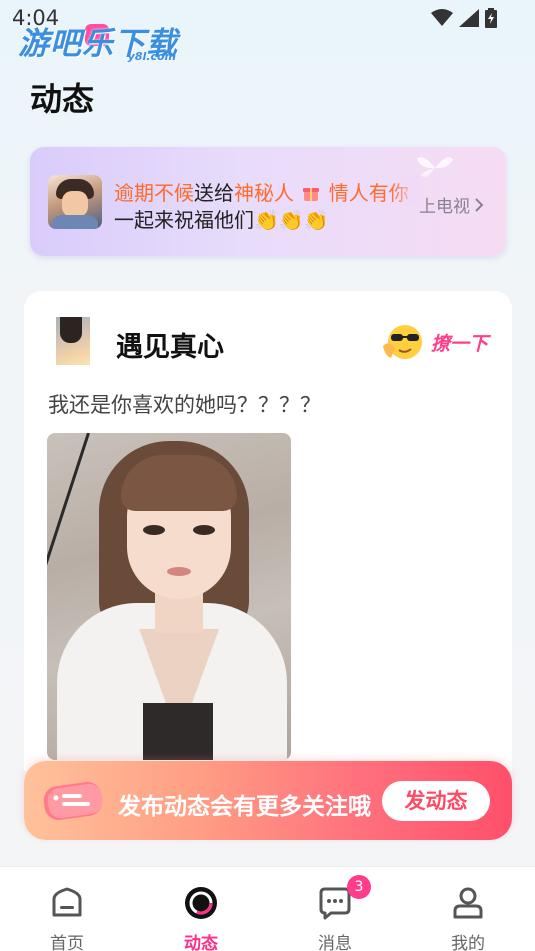  I want to click on banner-message: 逾期不候送给神秘人 情人有你, so click(264, 191).